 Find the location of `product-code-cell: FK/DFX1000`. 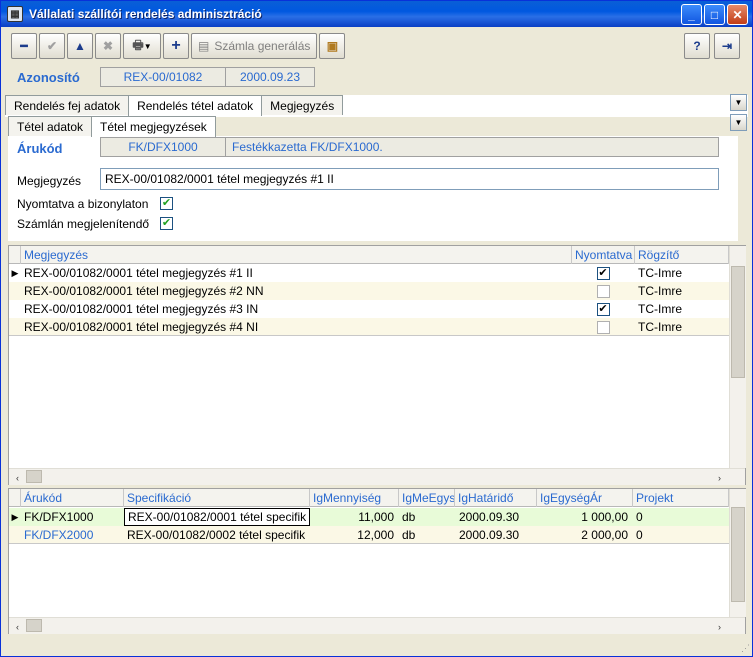

product-code-cell: FK/DFX1000 is located at coordinates (59, 517).